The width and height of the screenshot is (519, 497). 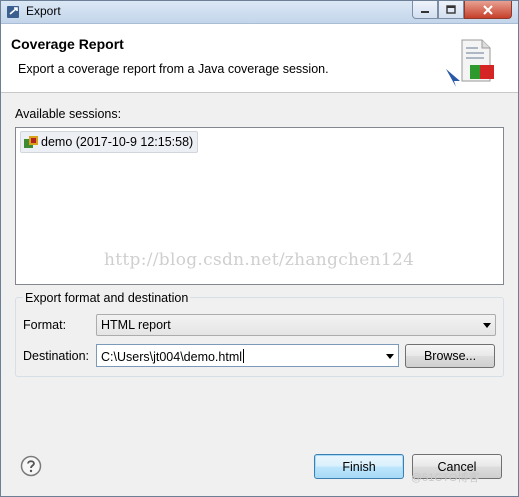 I want to click on export-format-legend: Export format and destination, so click(x=107, y=298).